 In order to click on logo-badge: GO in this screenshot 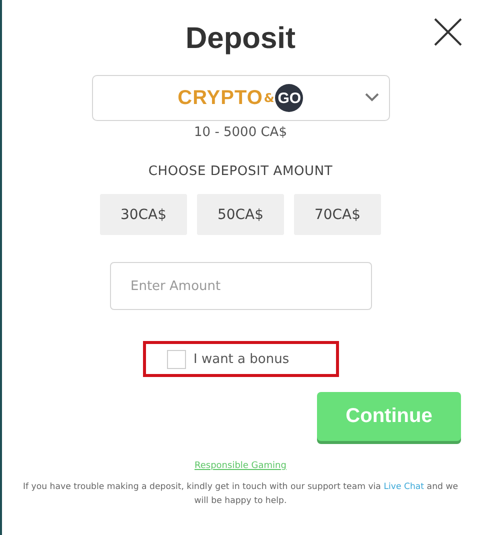, I will do `click(289, 98)`.